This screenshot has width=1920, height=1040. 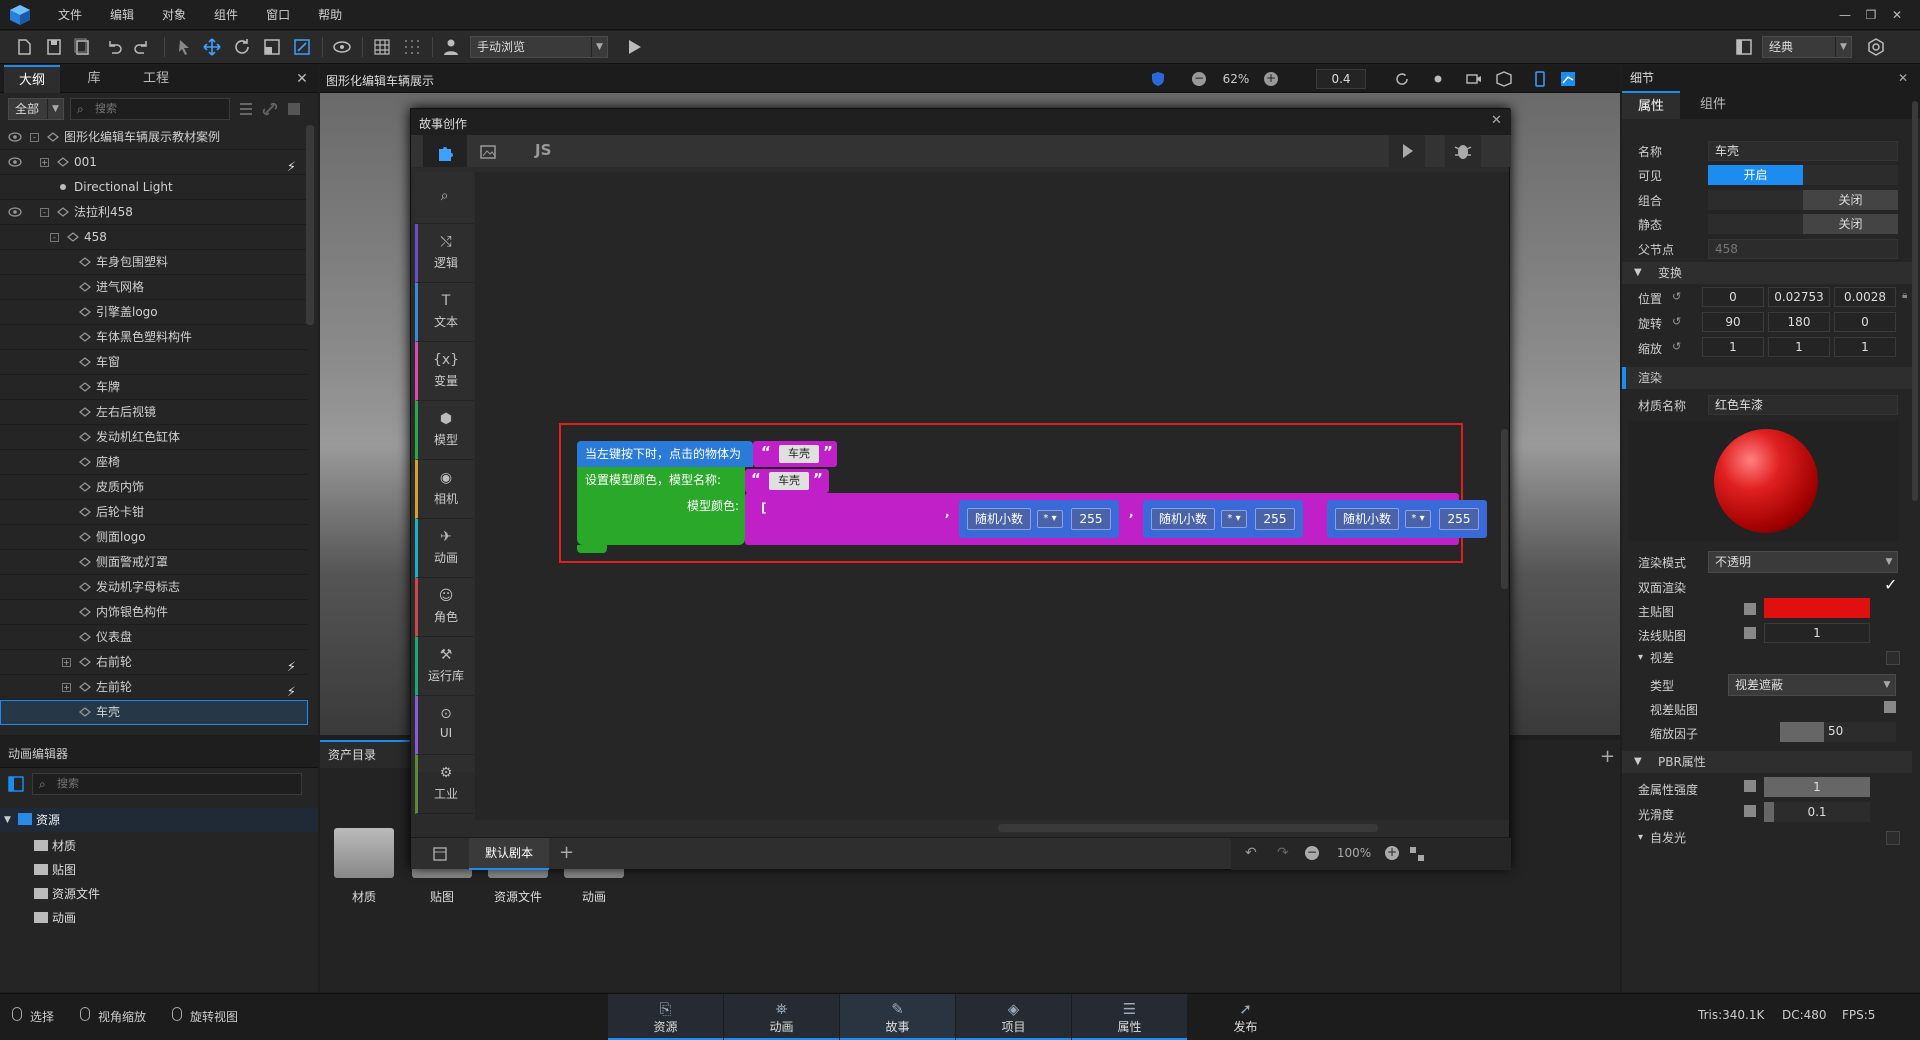 I want to click on filter-select: 全部 ▼, so click(x=36, y=109).